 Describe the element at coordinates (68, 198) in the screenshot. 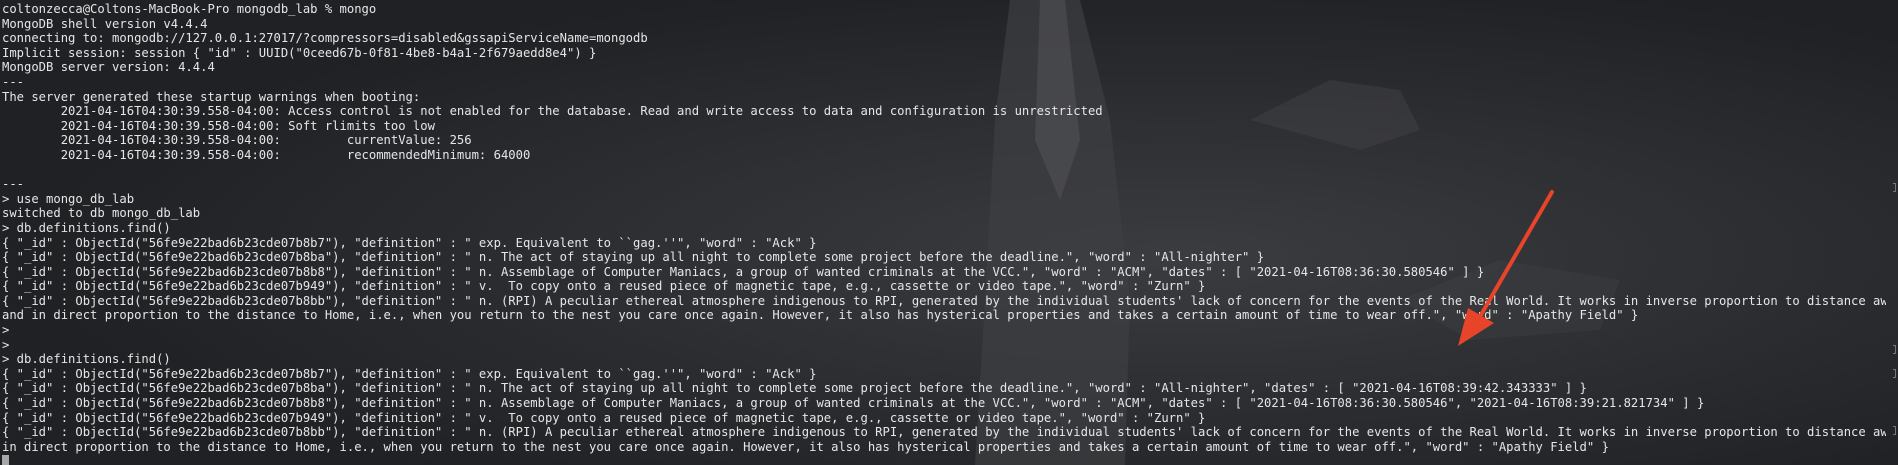

I see `terminal-line: > use mongo_db_lab` at that location.